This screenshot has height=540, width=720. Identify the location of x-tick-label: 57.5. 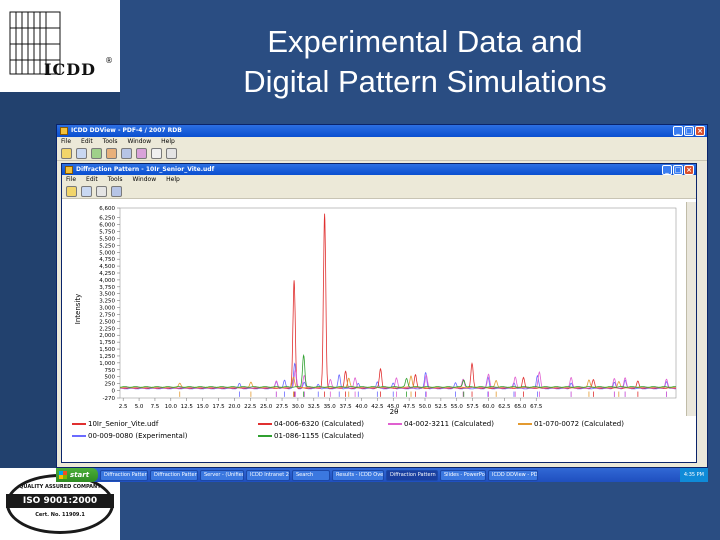
(473, 407).